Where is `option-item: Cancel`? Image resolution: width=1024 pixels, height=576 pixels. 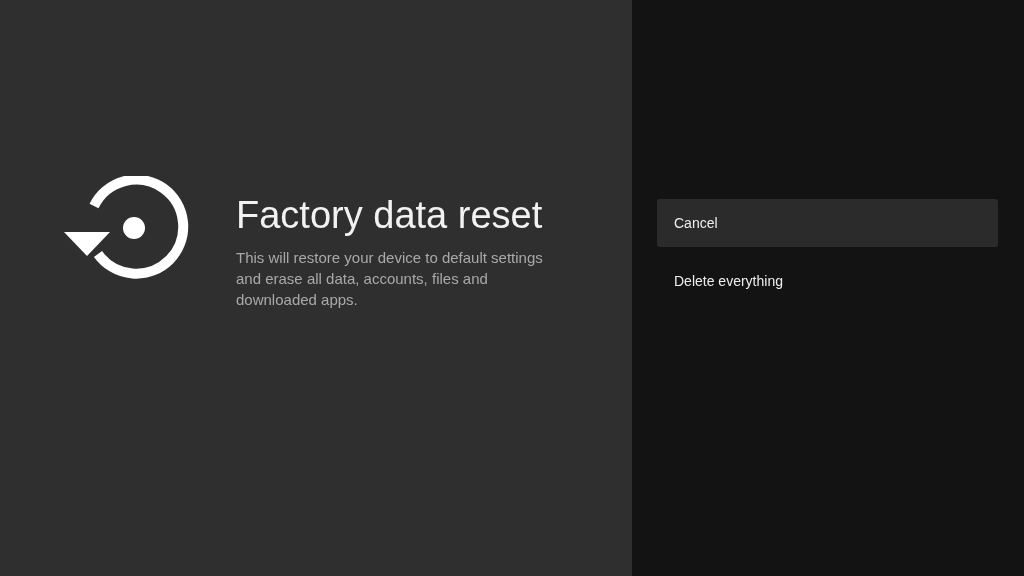 option-item: Cancel is located at coordinates (827, 223).